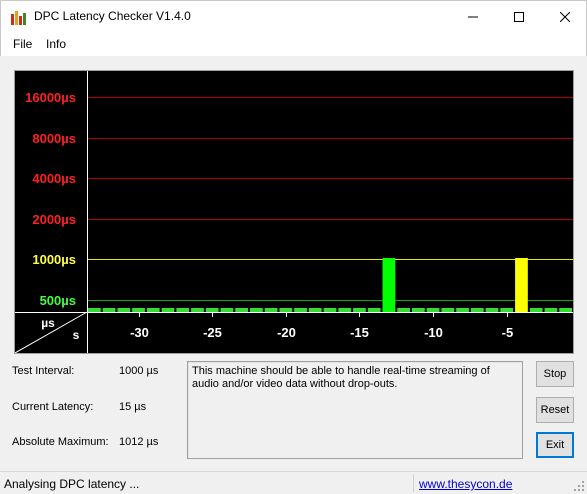  I want to click on x-tick-label: -5, so click(508, 332).